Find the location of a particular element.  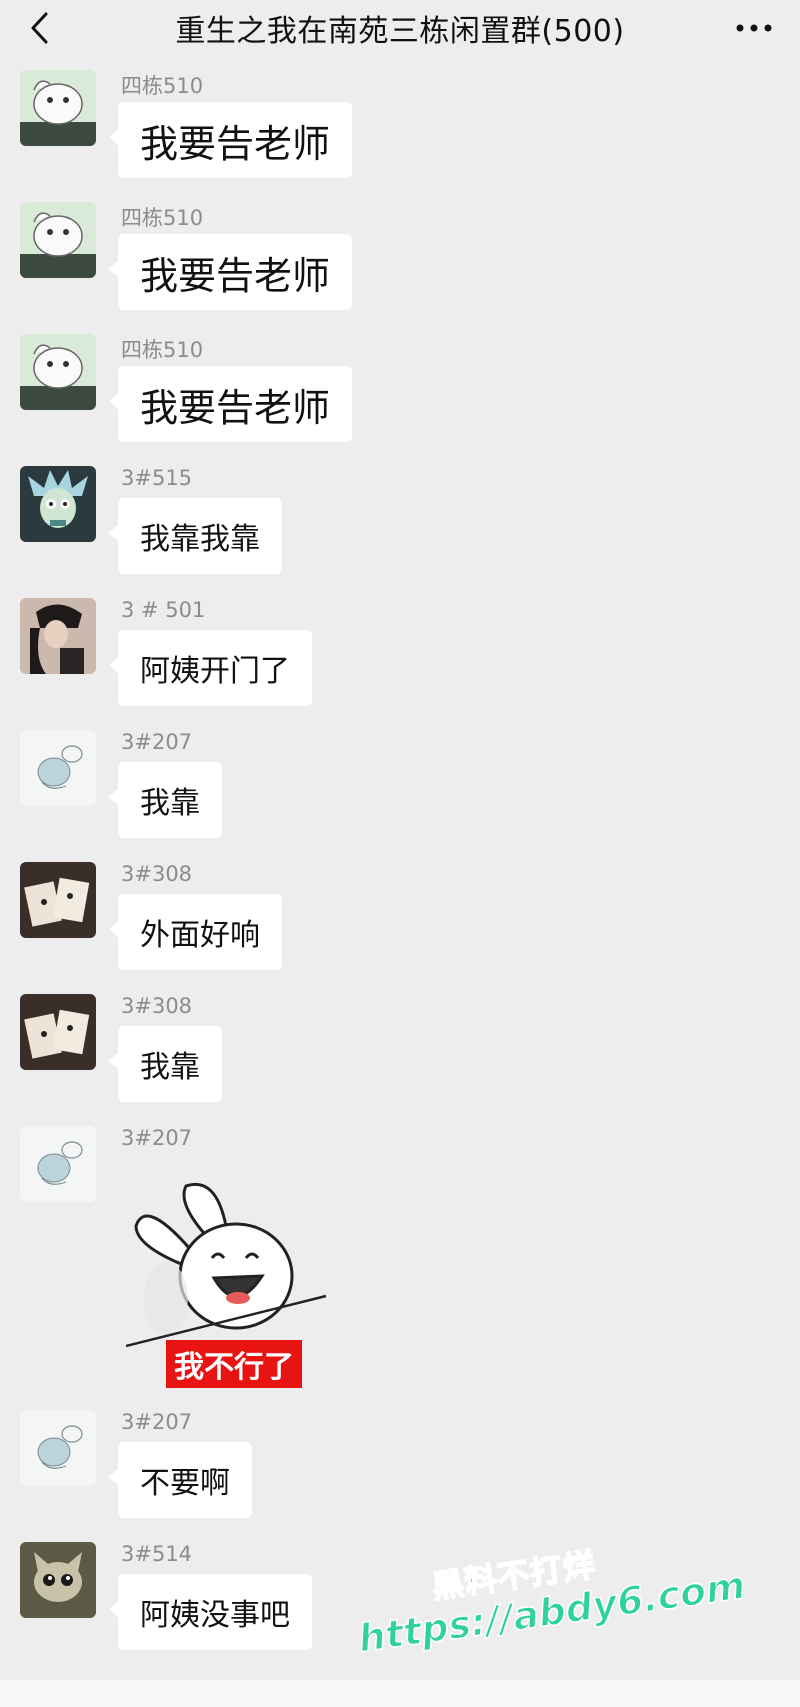

message-bubble: 我靠我靠 is located at coordinates (195, 536).